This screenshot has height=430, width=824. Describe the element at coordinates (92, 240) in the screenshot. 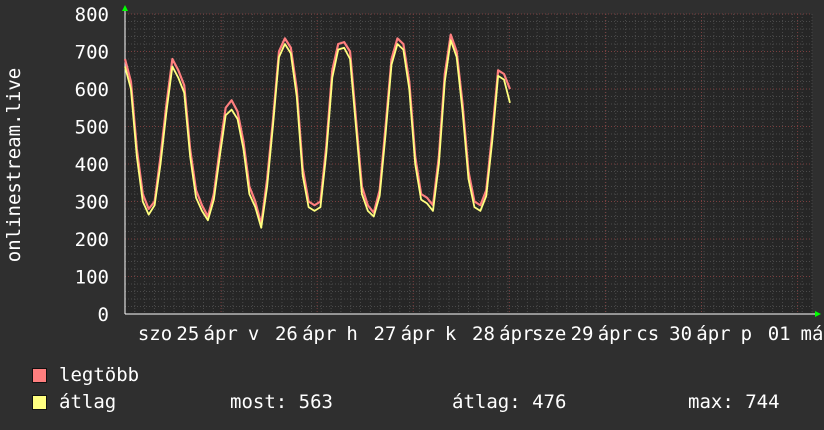

I see `y-tick-label: 200` at that location.